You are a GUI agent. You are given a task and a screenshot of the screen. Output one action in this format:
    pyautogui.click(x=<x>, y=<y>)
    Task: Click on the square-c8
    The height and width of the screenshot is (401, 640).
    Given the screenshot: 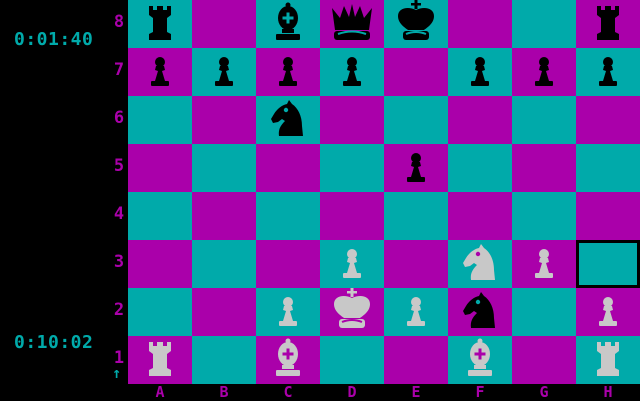 What is the action you would take?
    pyautogui.click(x=288, y=24)
    